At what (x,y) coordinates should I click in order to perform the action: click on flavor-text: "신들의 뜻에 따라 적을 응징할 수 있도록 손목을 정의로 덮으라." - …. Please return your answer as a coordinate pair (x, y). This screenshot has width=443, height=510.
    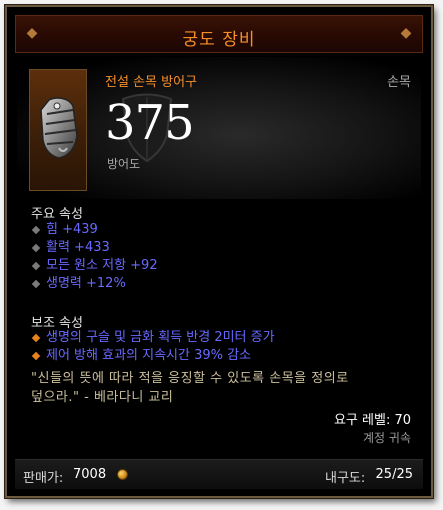
    Looking at the image, I should click on (221, 388).